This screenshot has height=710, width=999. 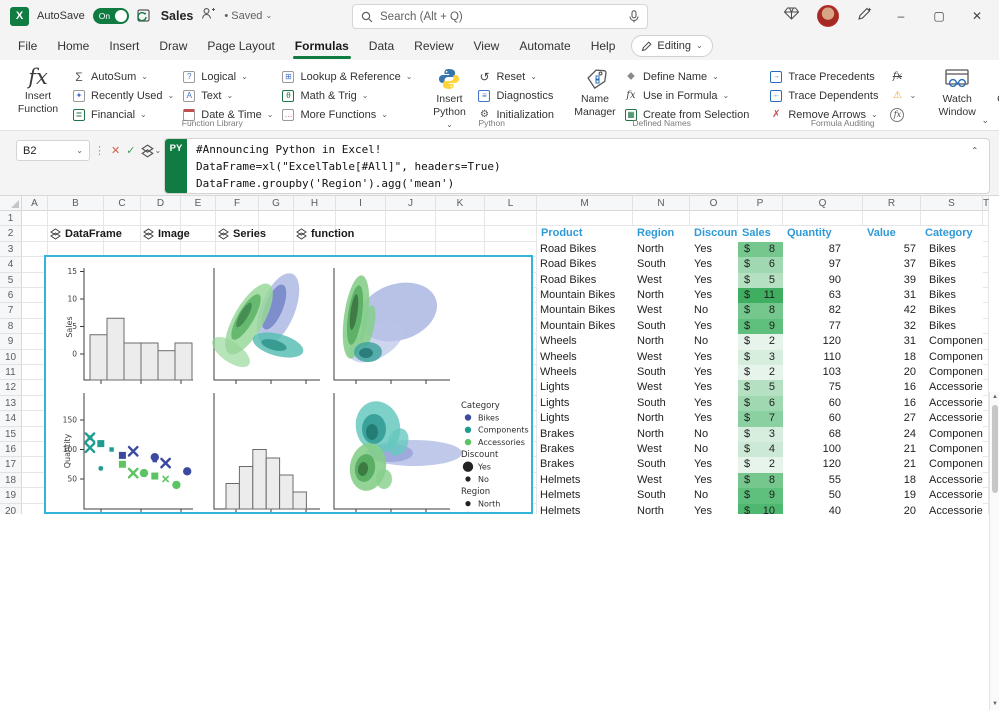 I want to click on row-header-20: 20, so click(x=11, y=509).